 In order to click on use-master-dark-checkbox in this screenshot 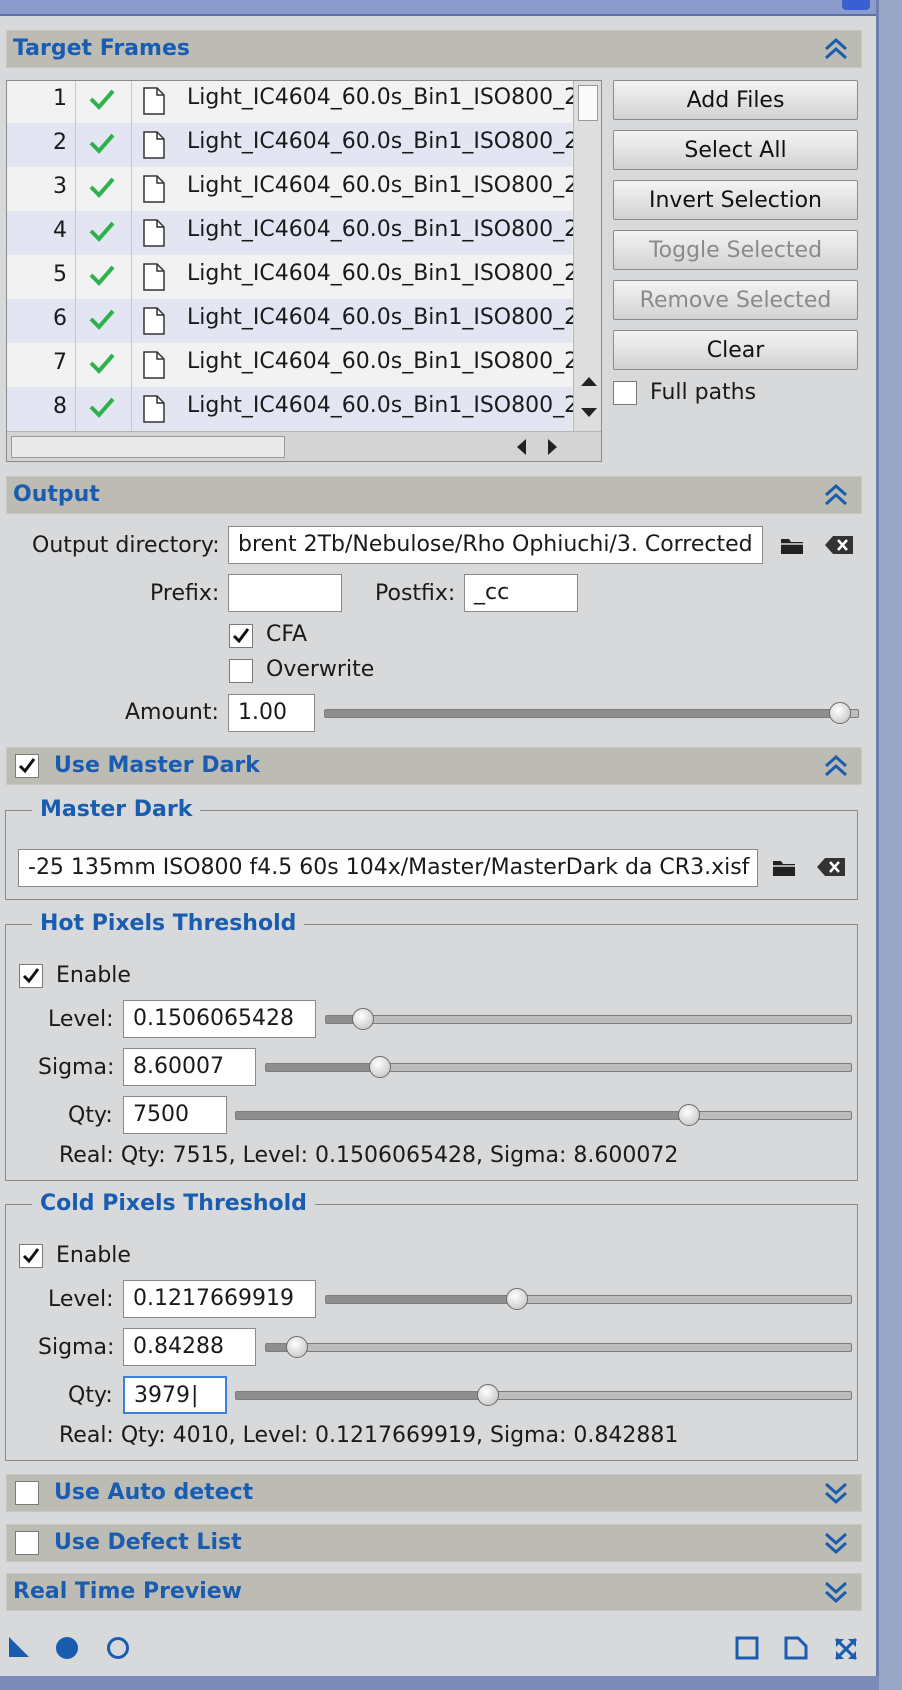, I will do `click(27, 766)`.